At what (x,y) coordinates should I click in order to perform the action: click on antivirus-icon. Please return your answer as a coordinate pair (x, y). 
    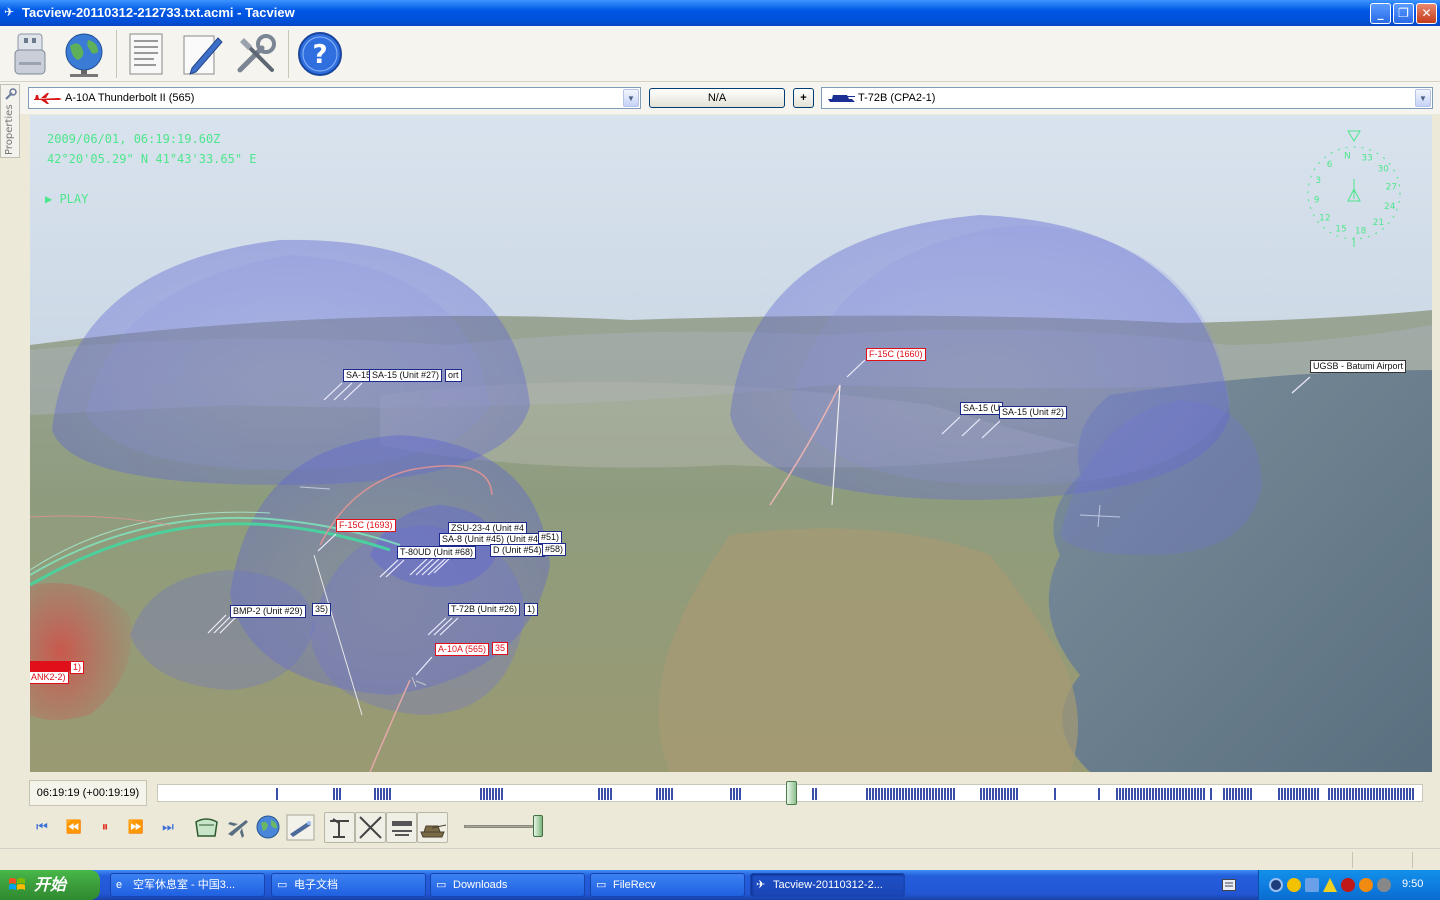
    Looking at the image, I should click on (1348, 885).